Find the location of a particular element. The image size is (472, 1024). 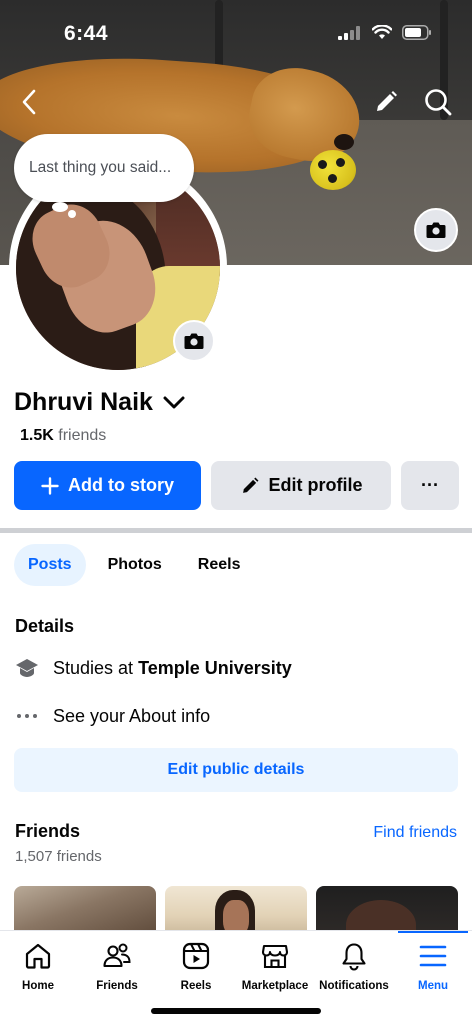

tab-label: Reels is located at coordinates (219, 564).